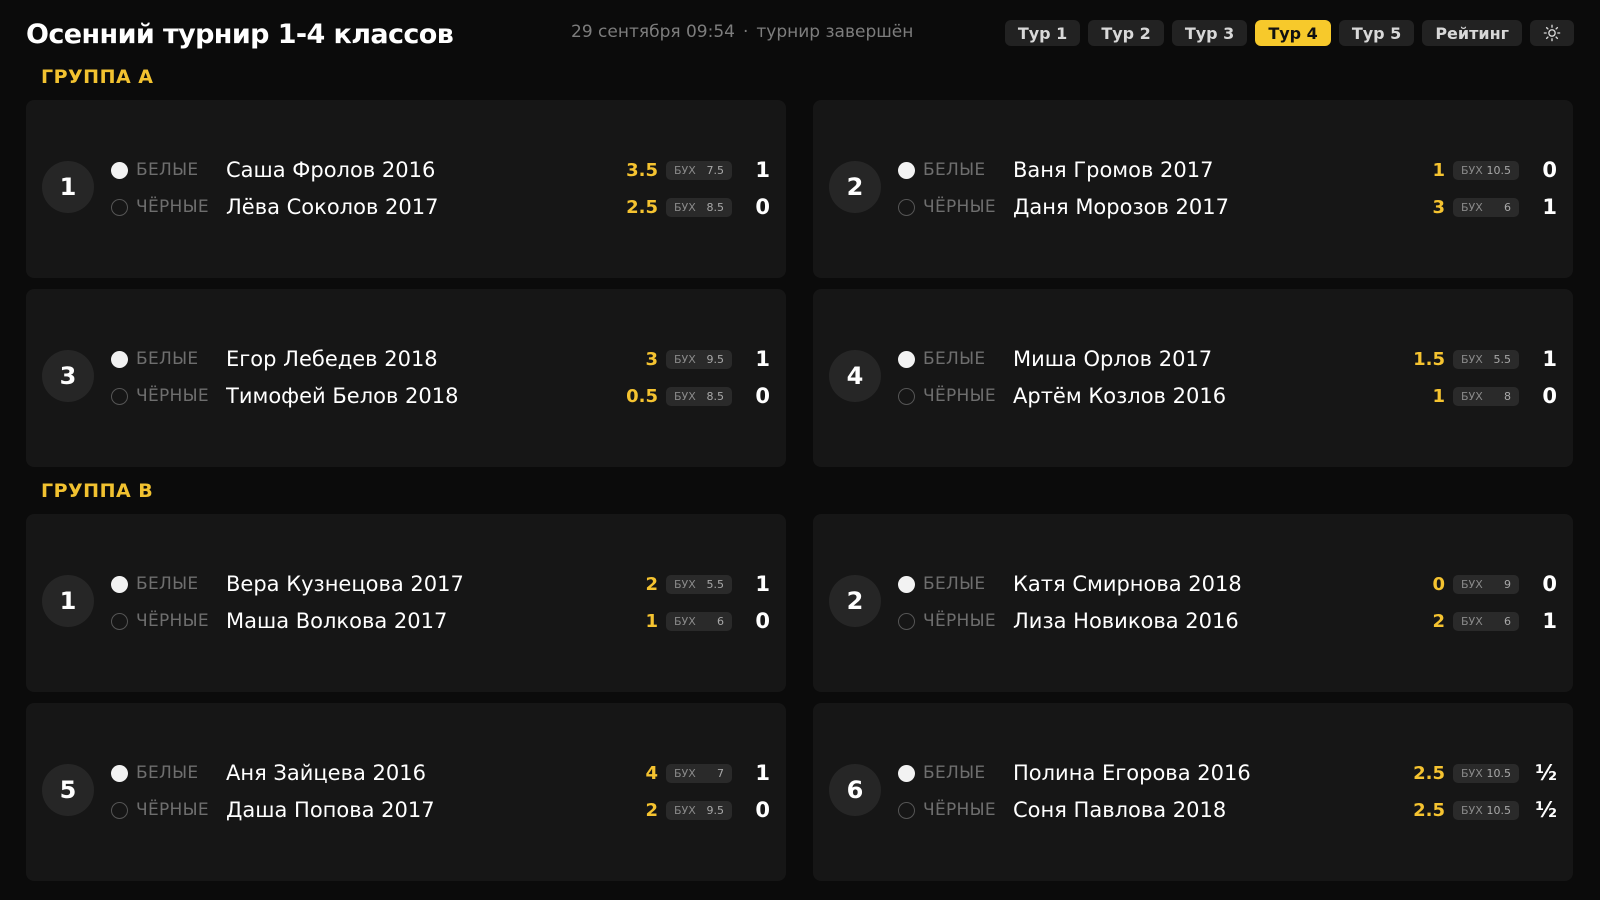 This screenshot has height=900, width=1600. Describe the element at coordinates (1438, 207) in the screenshot. I see `player-points: 3` at that location.